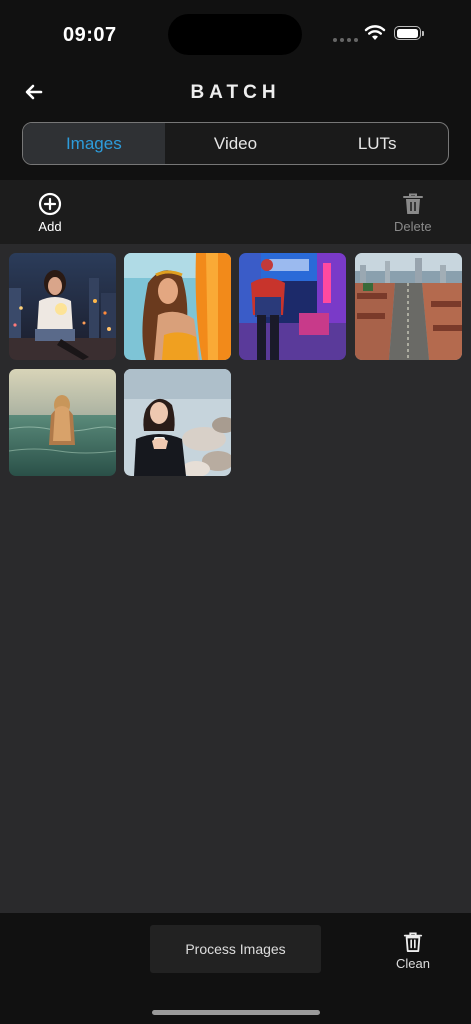 The image size is (471, 1024). I want to click on clean-label: Clean, so click(413, 963).